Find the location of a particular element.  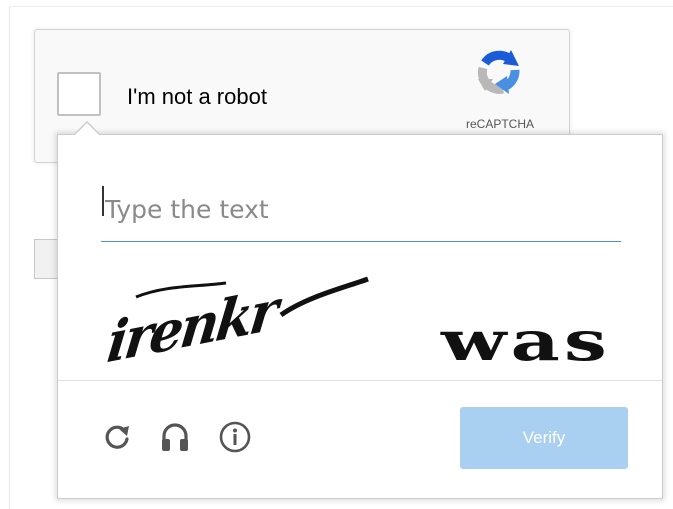

popup-arrow-fill is located at coordinates (87, 129).